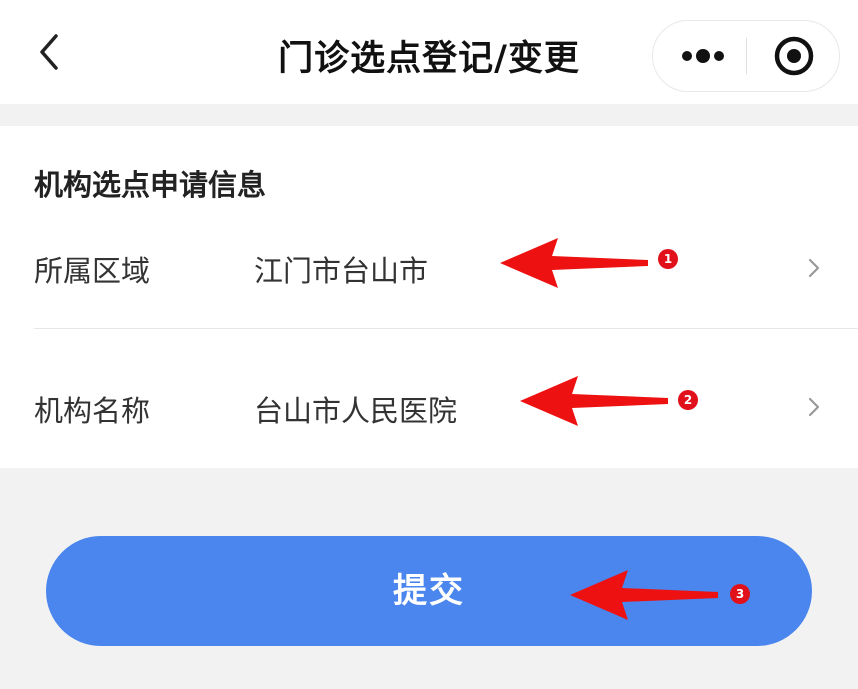  What do you see at coordinates (429, 591) in the screenshot?
I see `submit-button: 提交` at bounding box center [429, 591].